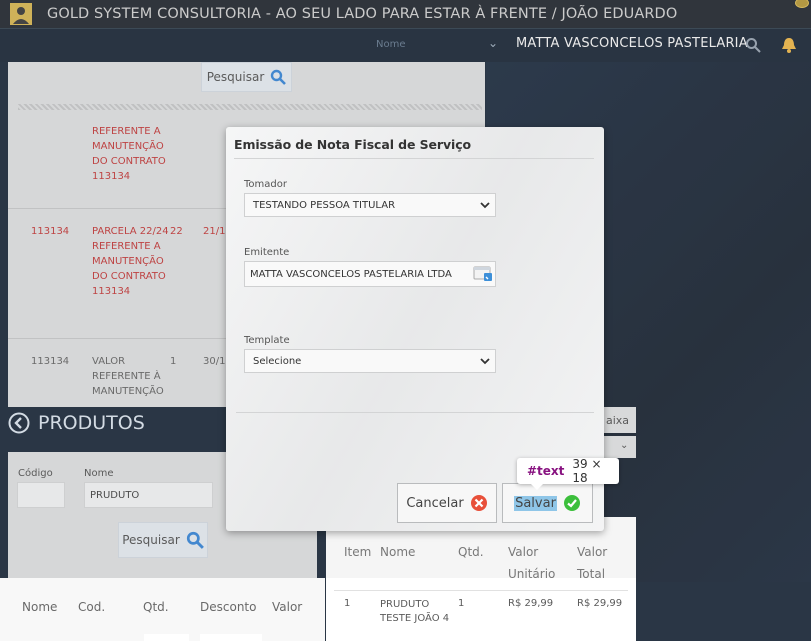 The height and width of the screenshot is (641, 811). I want to click on emitente-value: MATTA VASCONCELOS PASTELARIA LTDA, so click(351, 274).